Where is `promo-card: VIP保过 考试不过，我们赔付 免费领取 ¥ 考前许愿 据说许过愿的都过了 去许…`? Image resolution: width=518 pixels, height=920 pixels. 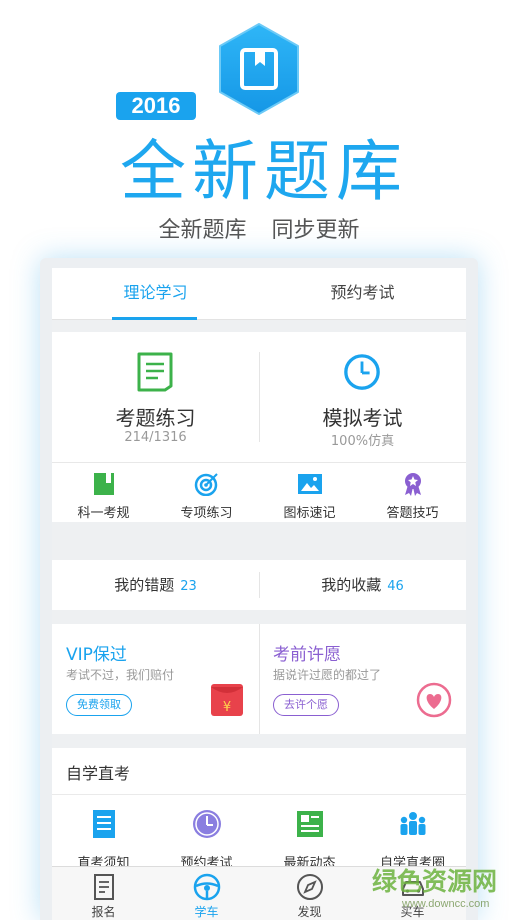 promo-card: VIP保过 考试不过，我们赔付 免费领取 ¥ 考前许愿 据说许过愿的都过了 去许… is located at coordinates (259, 679).